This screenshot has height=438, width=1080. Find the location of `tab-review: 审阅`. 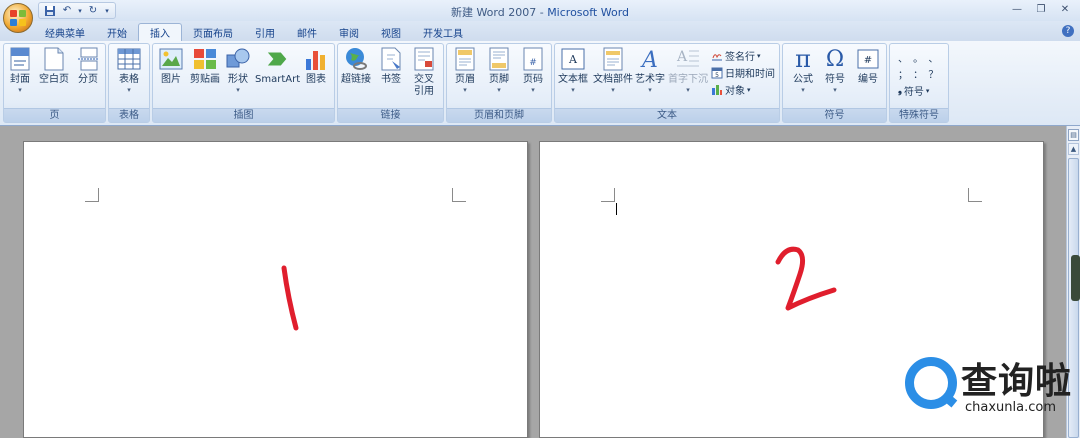

tab-review: 审阅 is located at coordinates (349, 32).